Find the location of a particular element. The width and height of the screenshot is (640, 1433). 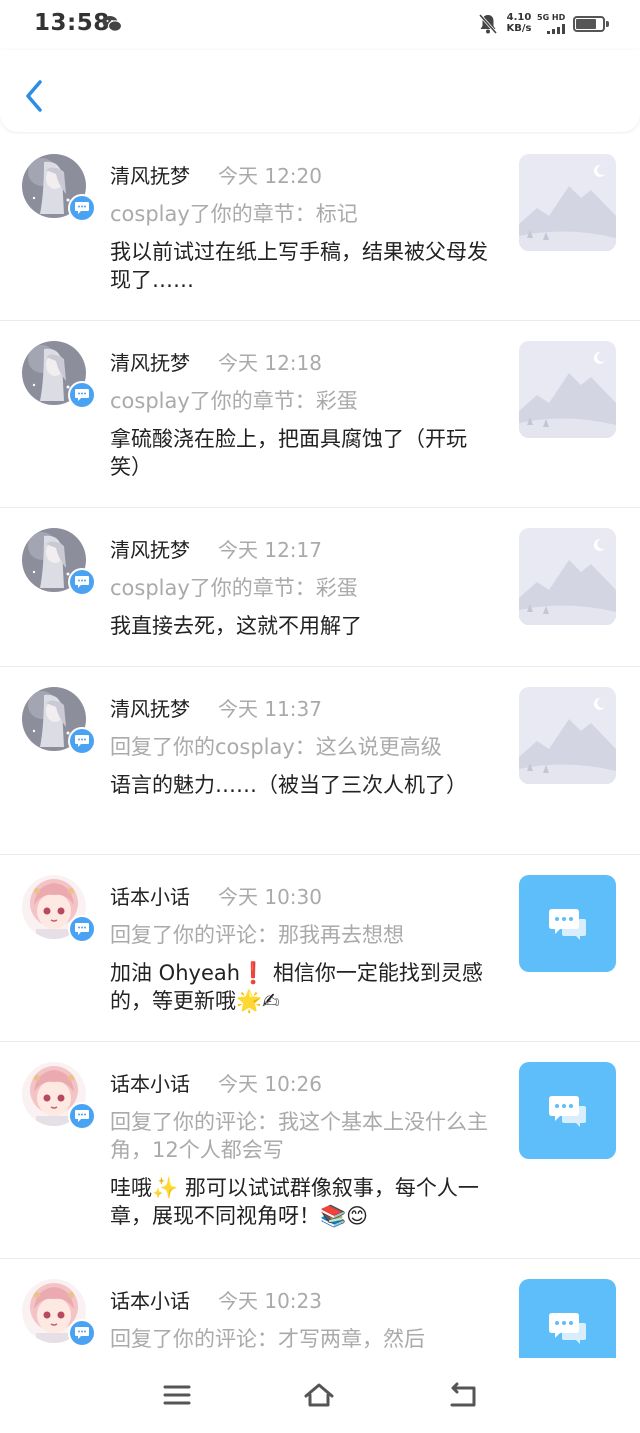

mute-bell-icon is located at coordinates (488, 24).